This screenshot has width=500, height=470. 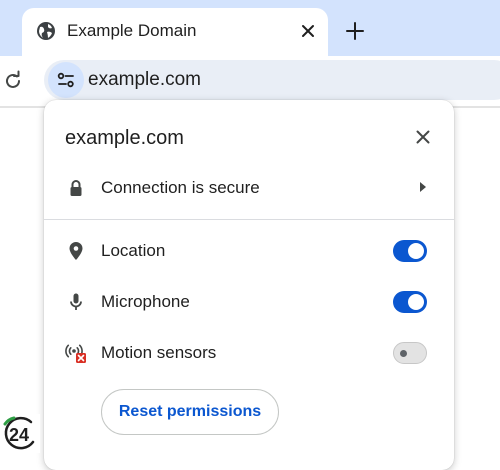 I want to click on tab-example-domain: Example Domain, so click(x=175, y=32).